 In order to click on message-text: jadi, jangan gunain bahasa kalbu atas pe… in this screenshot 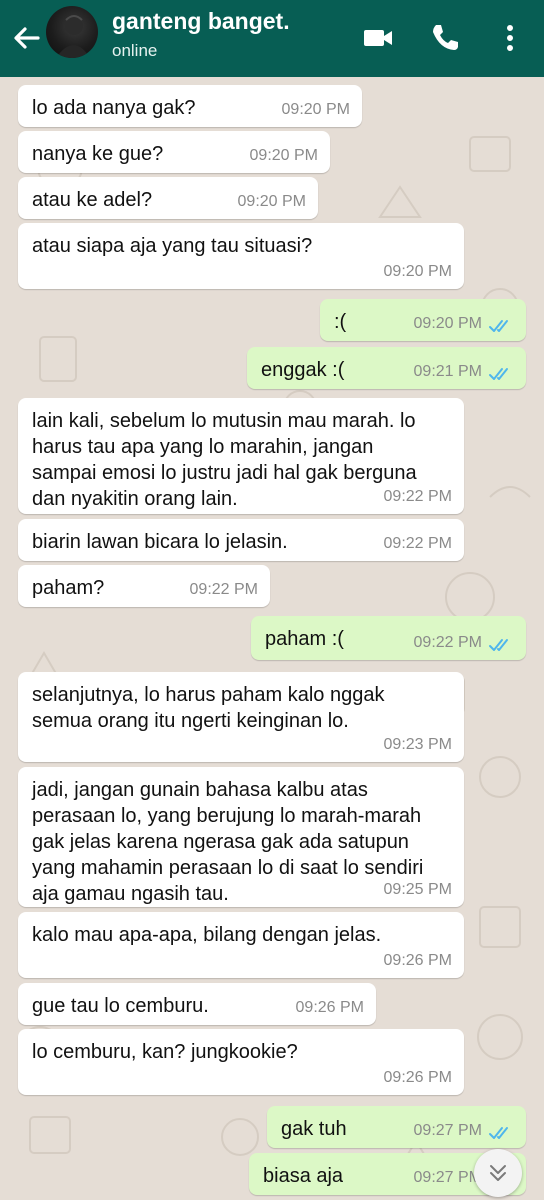, I will do `click(228, 842)`.